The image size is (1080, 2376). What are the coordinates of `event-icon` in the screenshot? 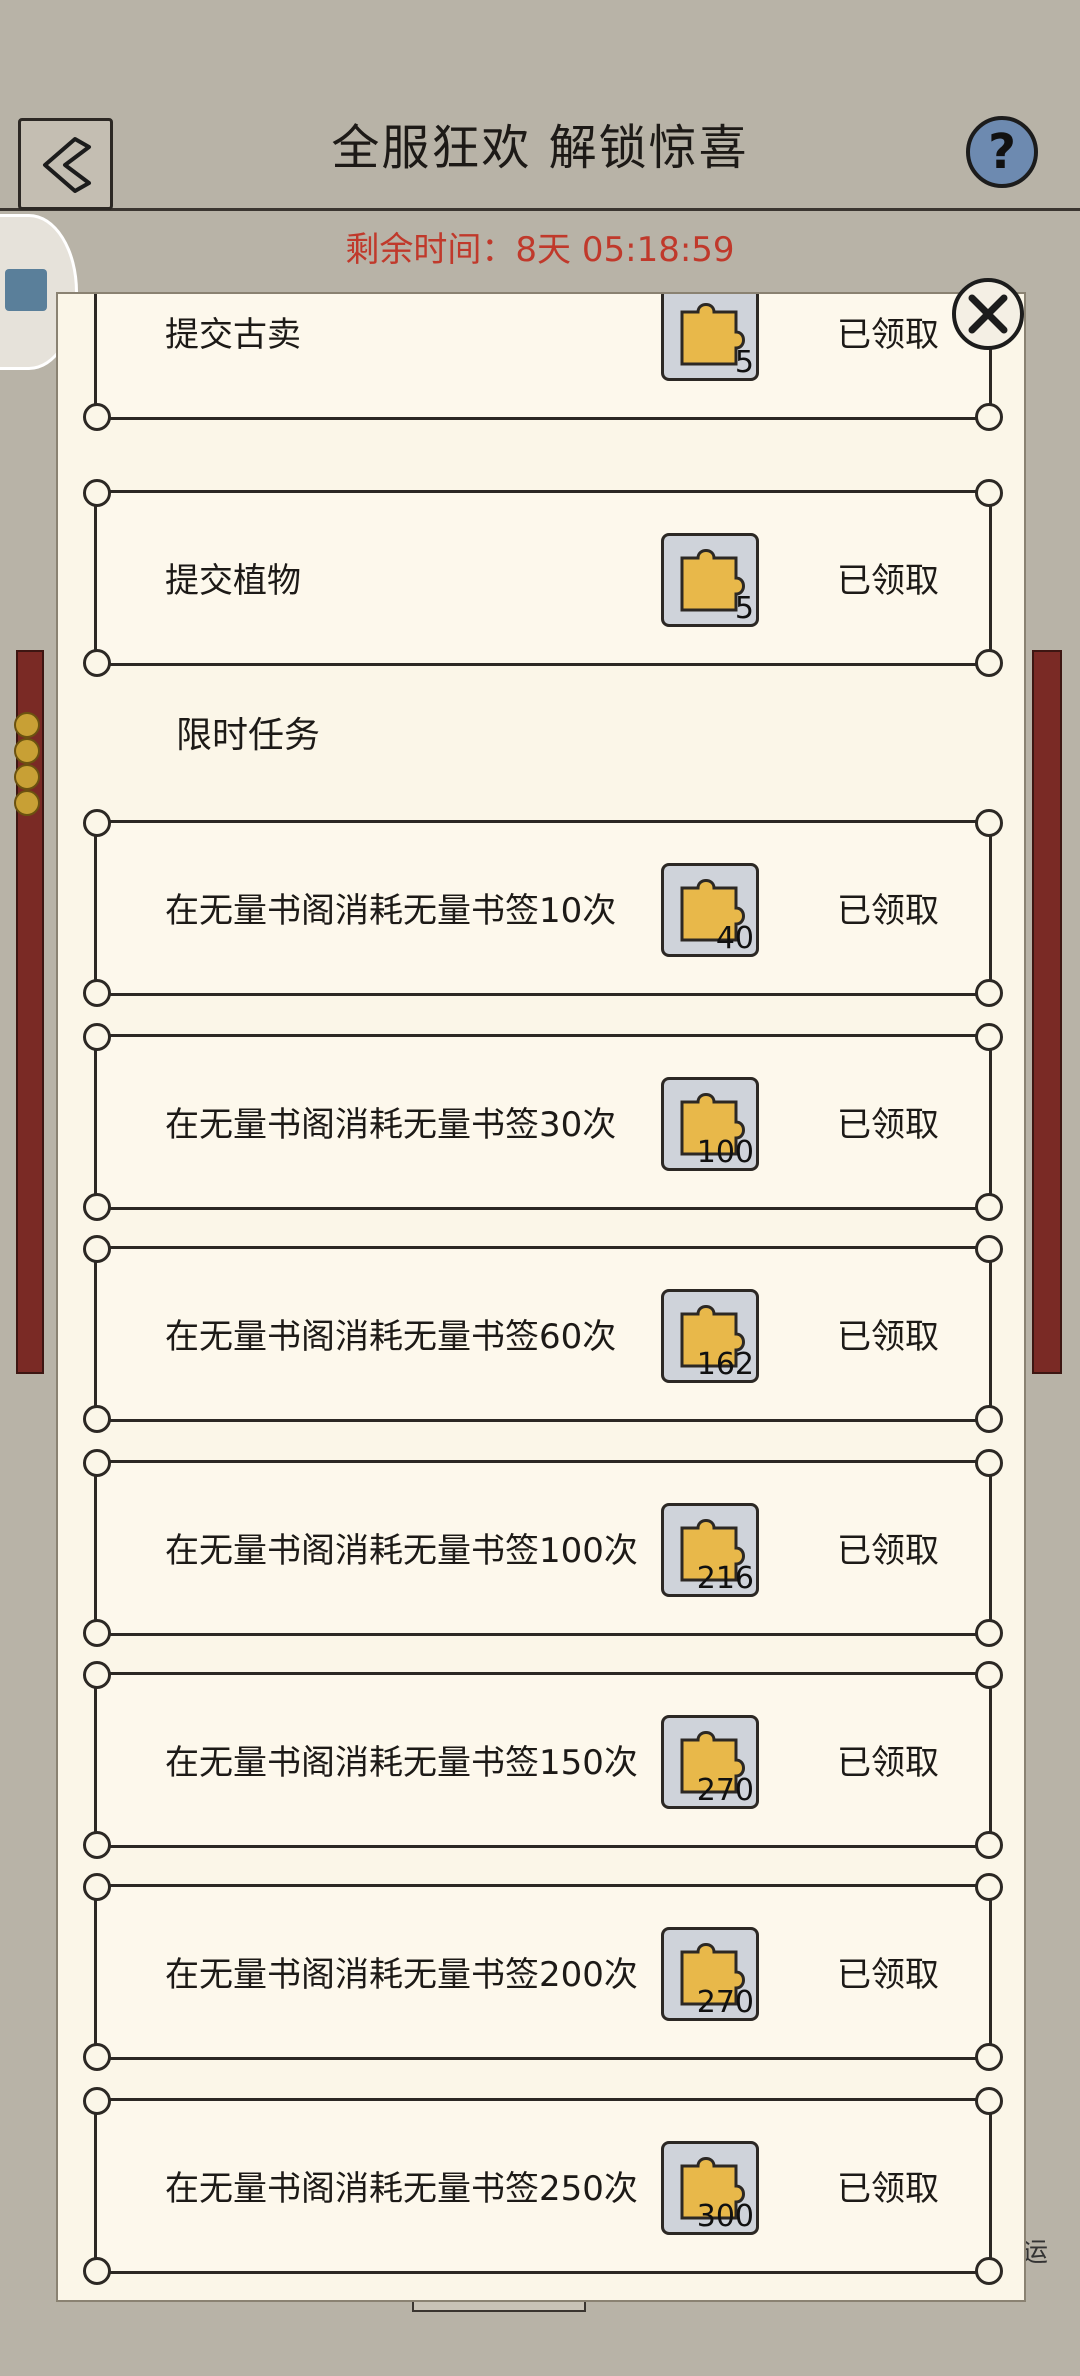 It's located at (26, 290).